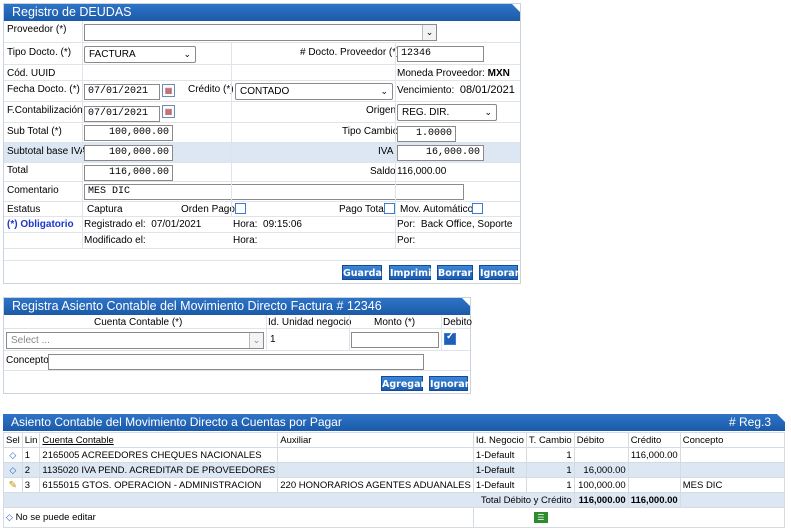  Describe the element at coordinates (236, 362) in the screenshot. I see `concepto-input` at that location.